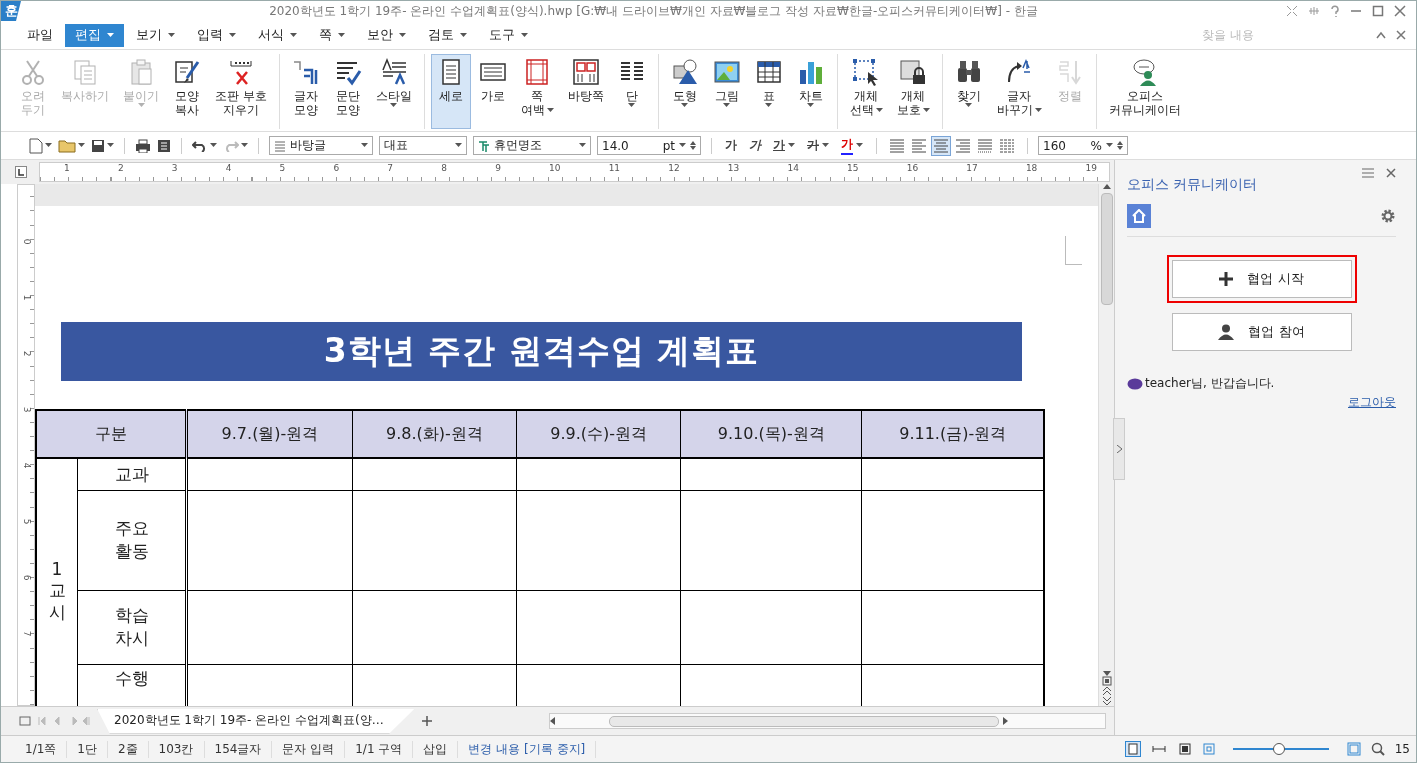 The height and width of the screenshot is (763, 1417). I want to click on shapes-icon, so click(684, 72).